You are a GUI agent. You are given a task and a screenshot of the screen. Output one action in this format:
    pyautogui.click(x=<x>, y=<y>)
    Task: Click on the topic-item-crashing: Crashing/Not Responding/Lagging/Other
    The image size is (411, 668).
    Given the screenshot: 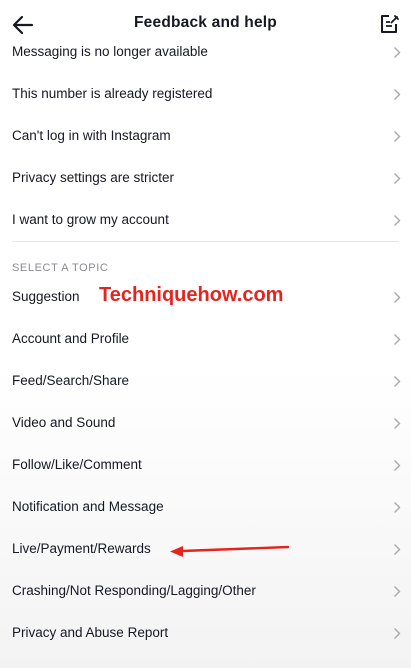 What is the action you would take?
    pyautogui.click(x=205, y=591)
    